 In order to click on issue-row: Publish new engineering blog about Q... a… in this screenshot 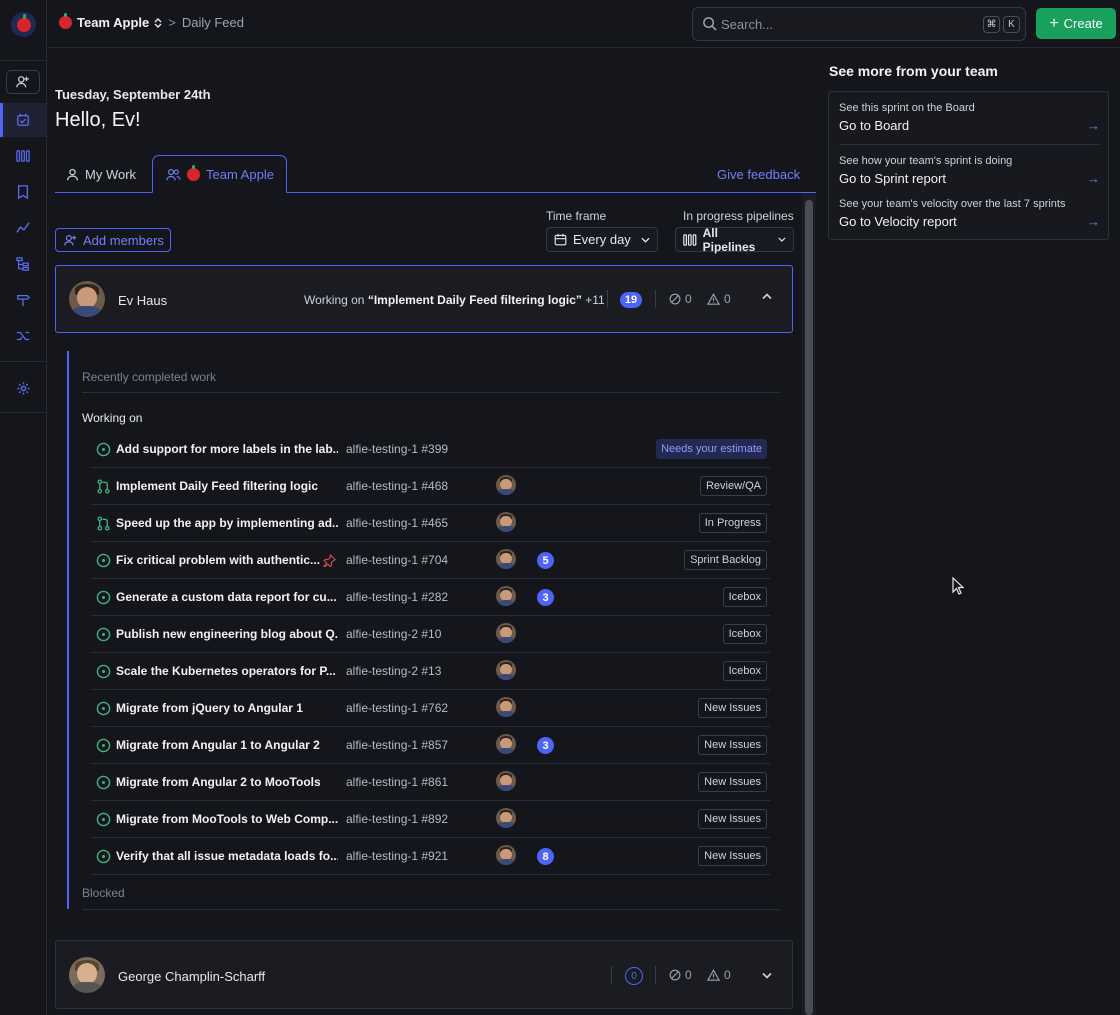, I will do `click(430, 634)`.